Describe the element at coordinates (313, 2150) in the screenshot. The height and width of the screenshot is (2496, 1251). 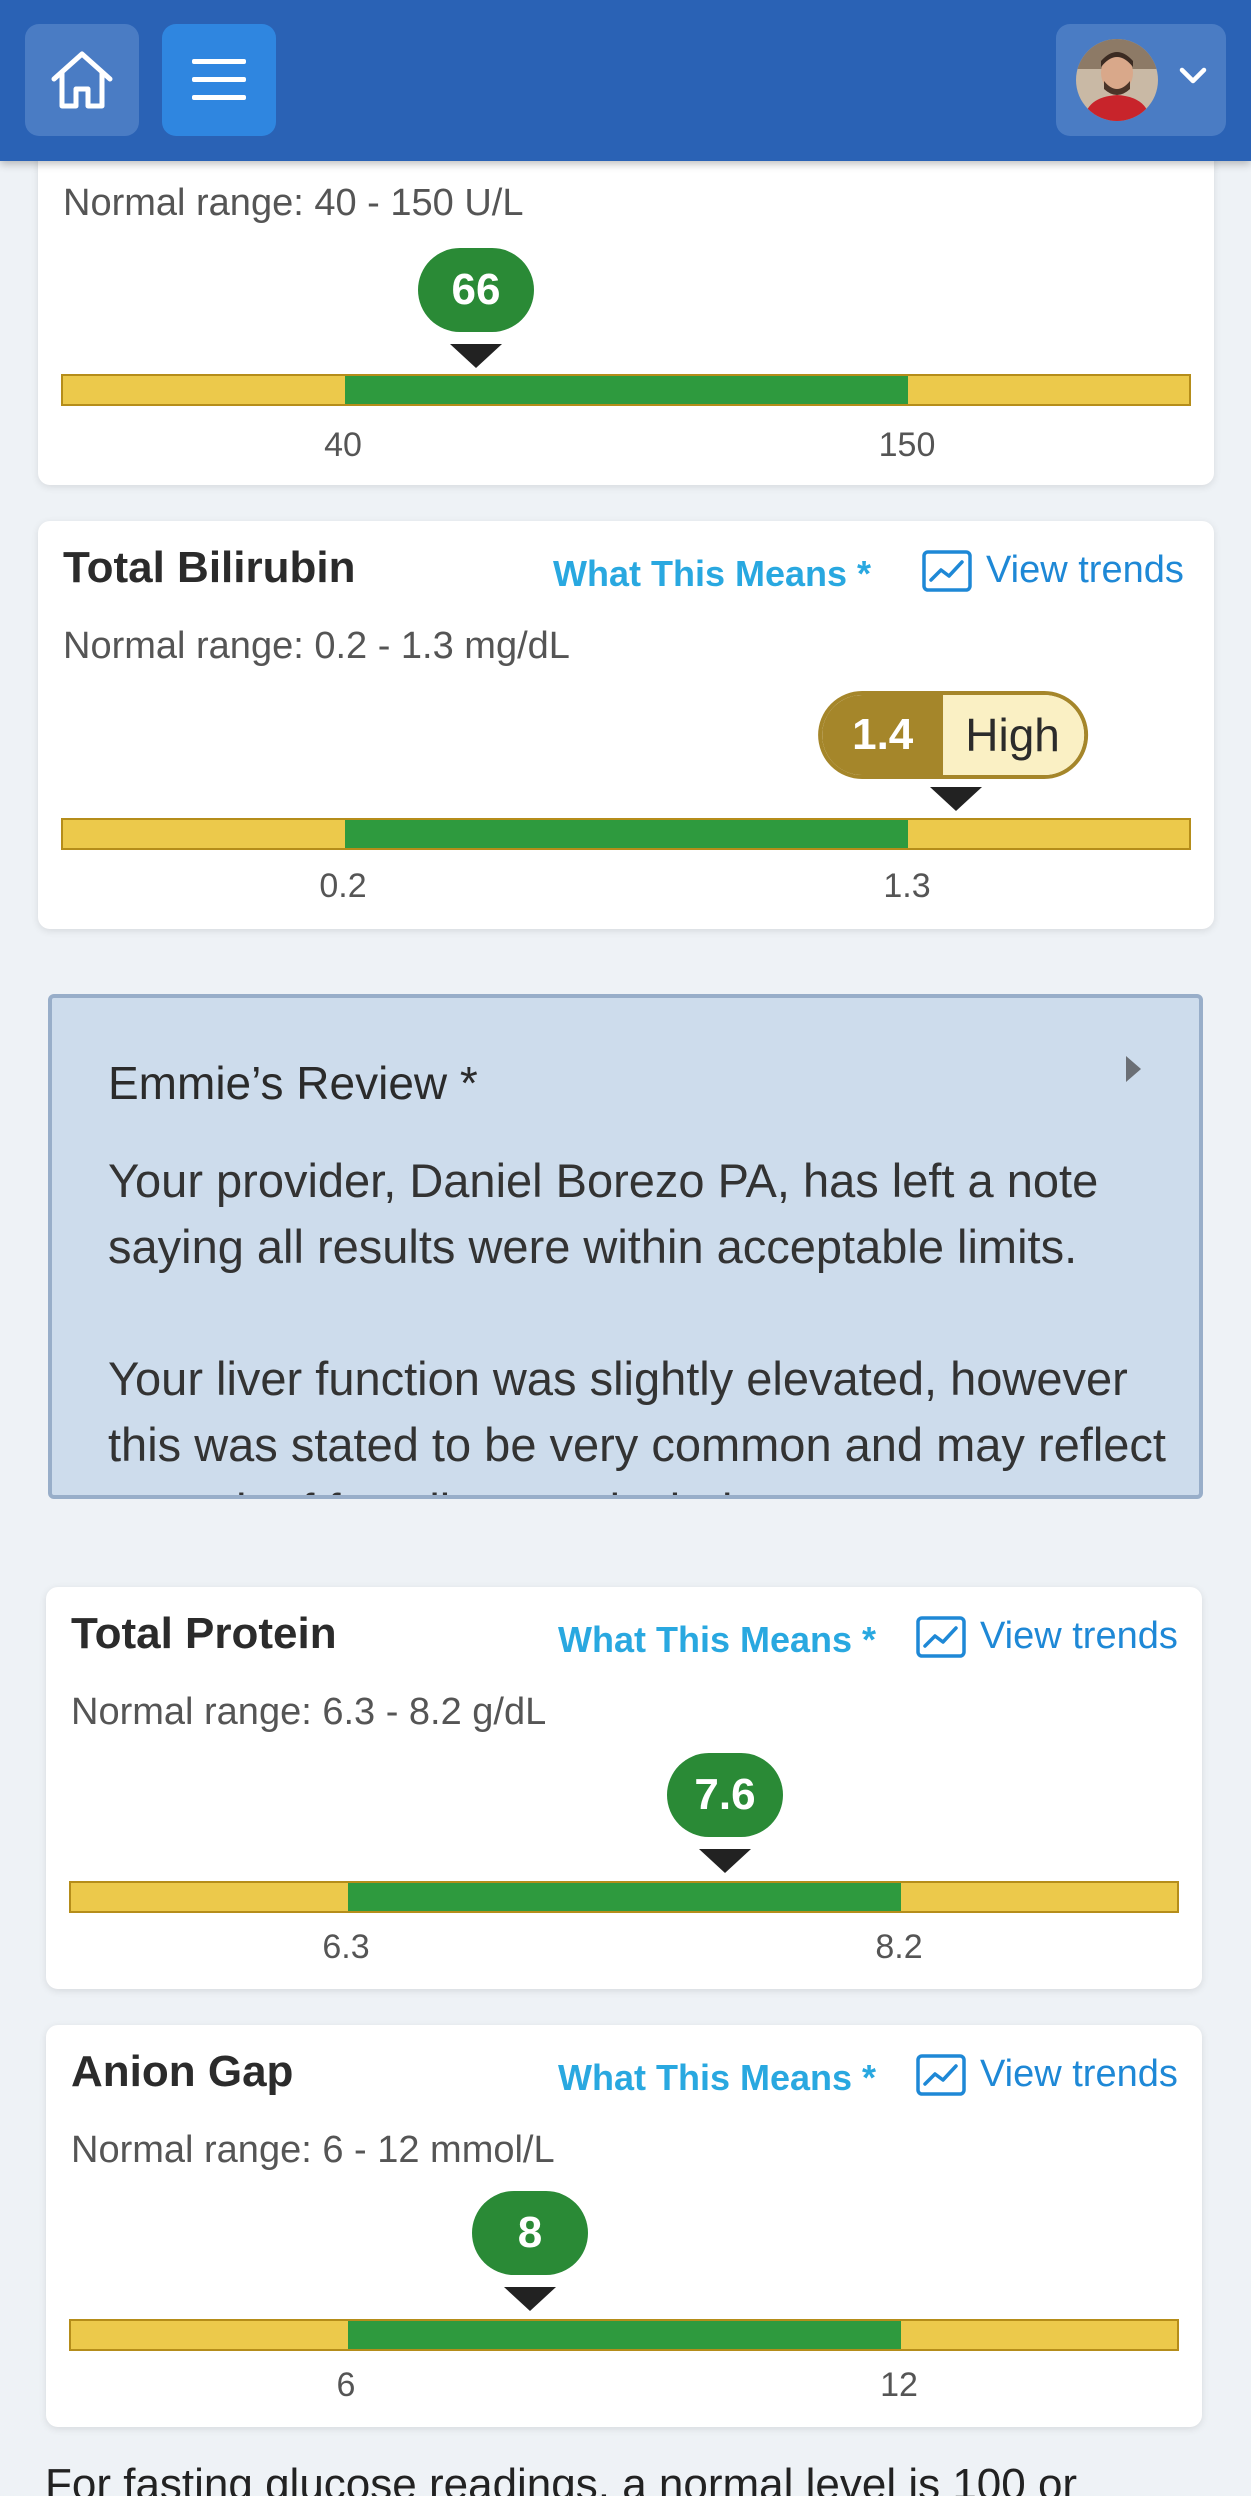
I see `normal-range-text: Normal range: 6 - 12 mmol/L` at that location.